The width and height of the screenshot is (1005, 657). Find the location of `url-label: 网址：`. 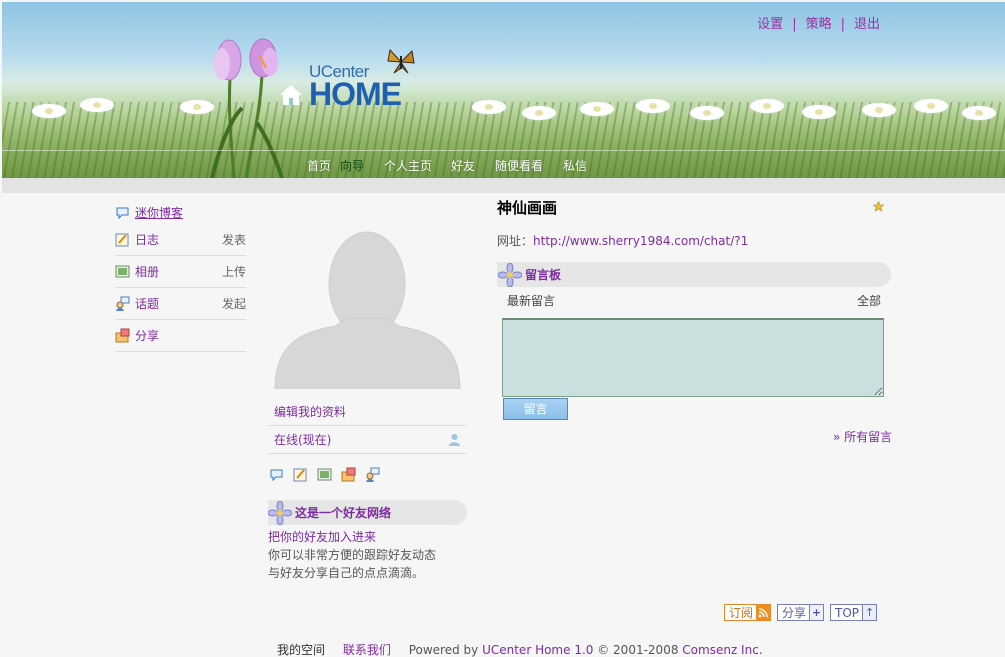

url-label: 网址： is located at coordinates (515, 241).